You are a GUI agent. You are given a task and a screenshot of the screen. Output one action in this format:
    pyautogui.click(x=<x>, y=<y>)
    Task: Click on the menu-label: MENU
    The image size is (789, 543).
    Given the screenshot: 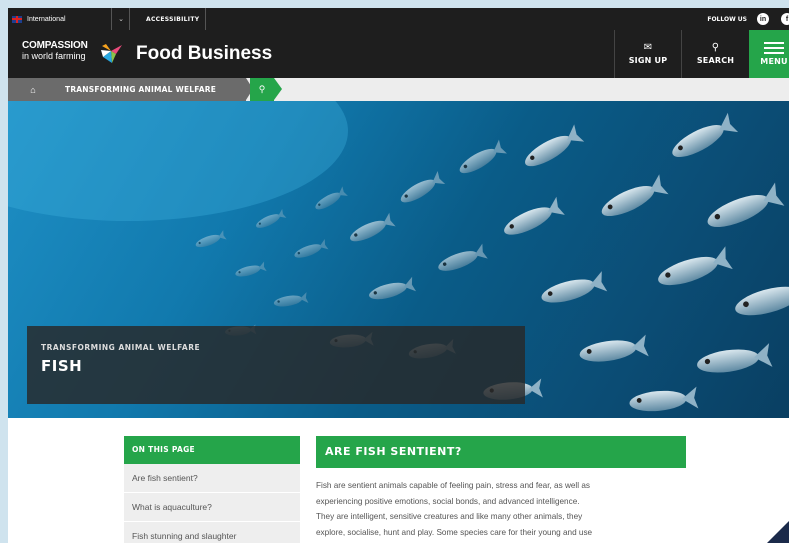 What is the action you would take?
    pyautogui.click(x=774, y=61)
    